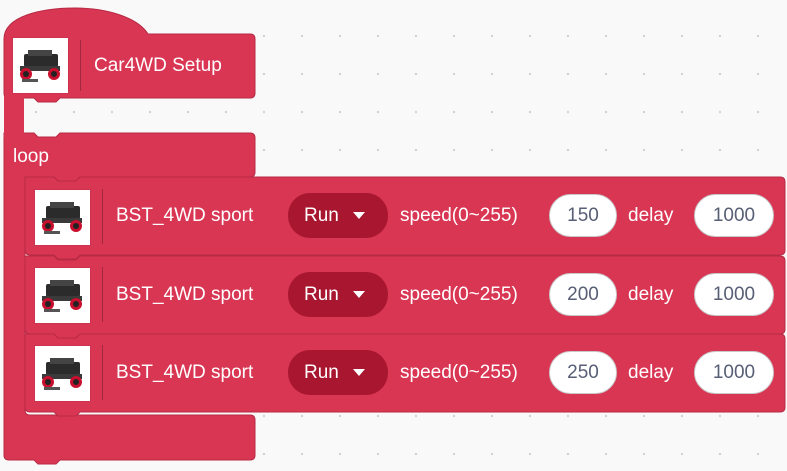 The width and height of the screenshot is (787, 471). Describe the element at coordinates (31, 156) in the screenshot. I see `loop-block-label: loop` at that location.